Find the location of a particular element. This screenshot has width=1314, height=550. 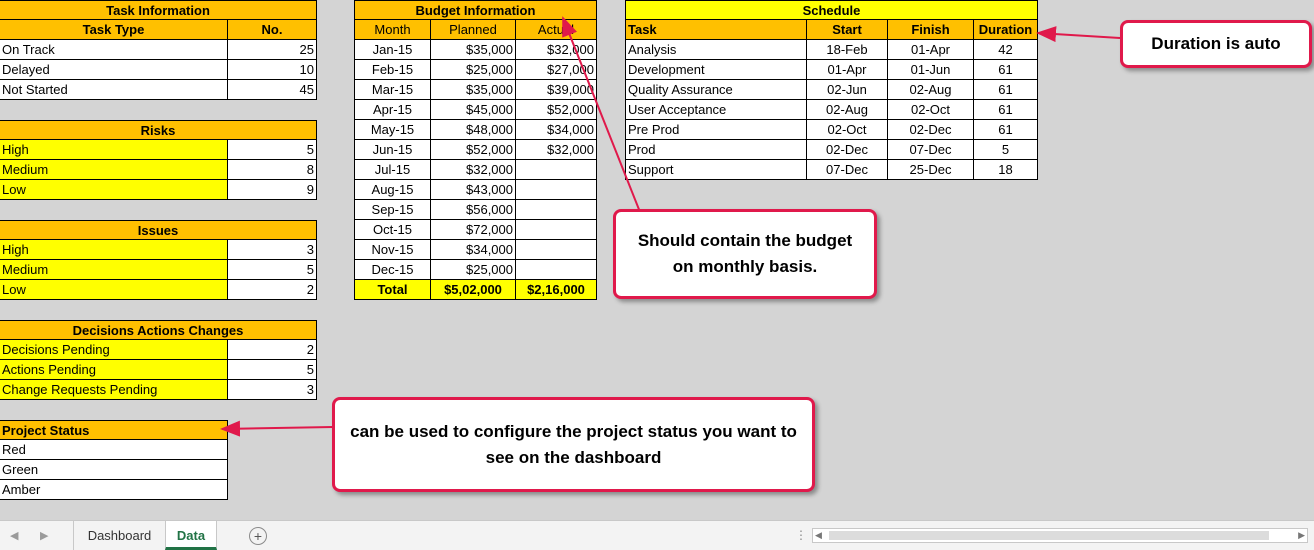

project-status-title: Project Status is located at coordinates (114, 430).